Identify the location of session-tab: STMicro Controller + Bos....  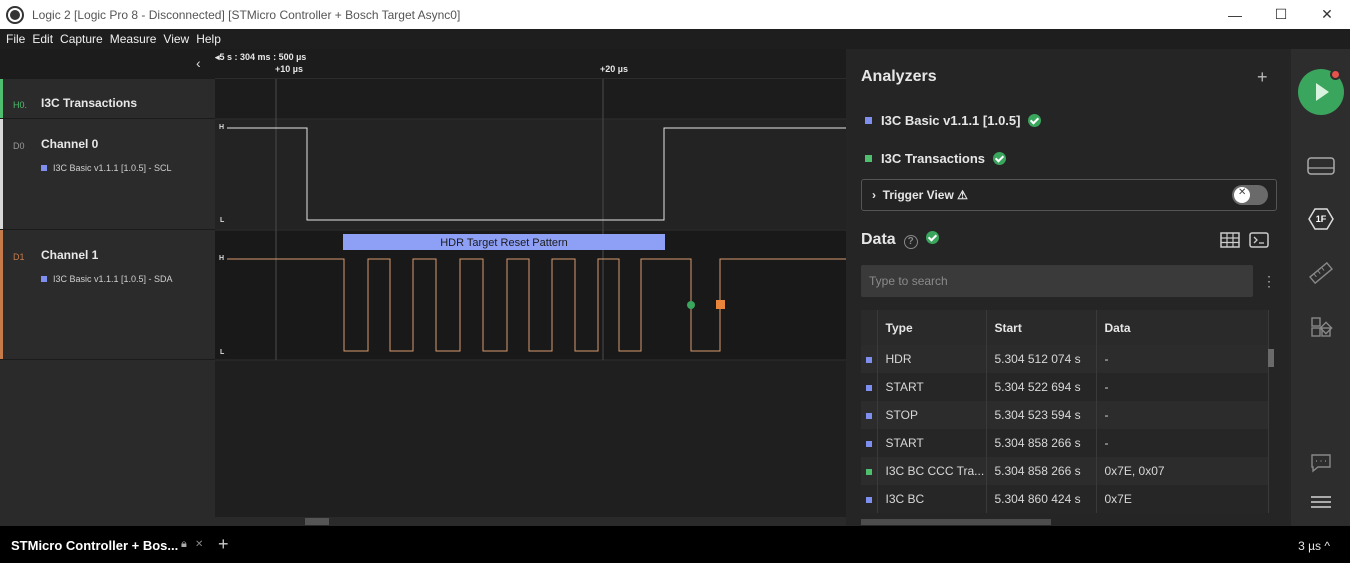
(94, 545).